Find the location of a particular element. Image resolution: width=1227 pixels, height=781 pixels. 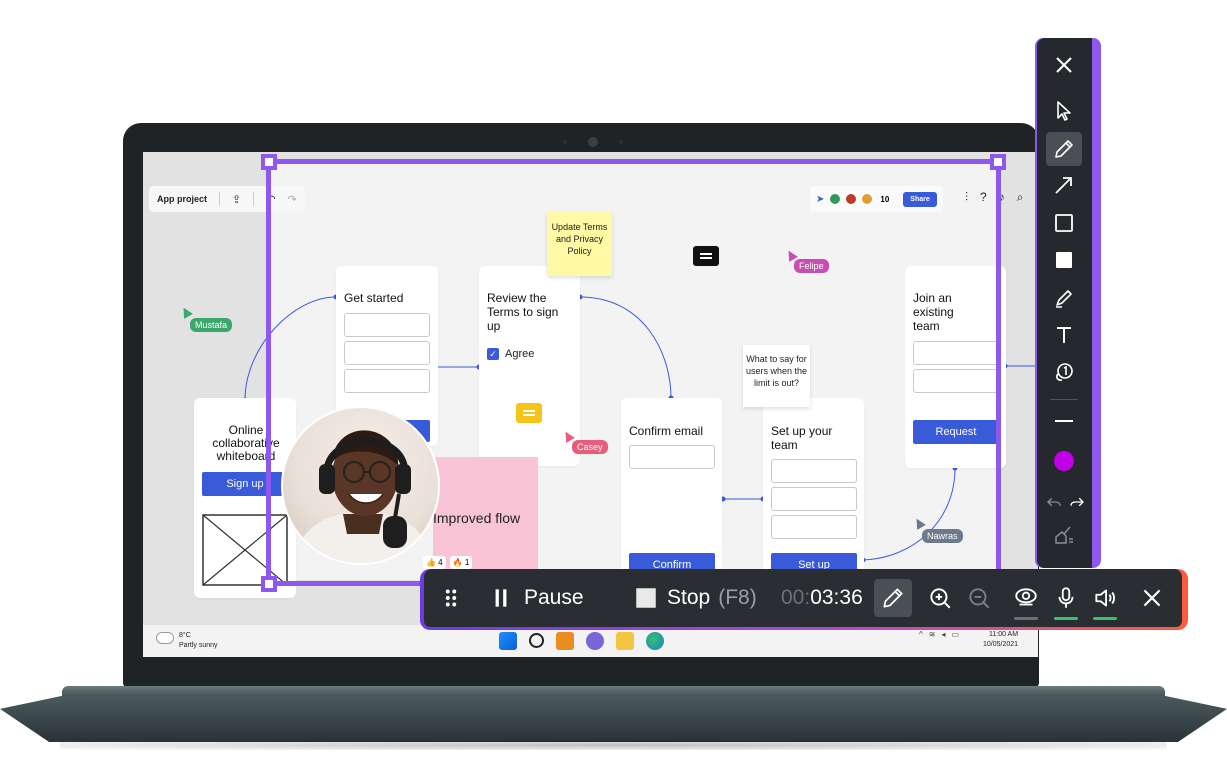

microphone-status-indicator is located at coordinates (1066, 618).